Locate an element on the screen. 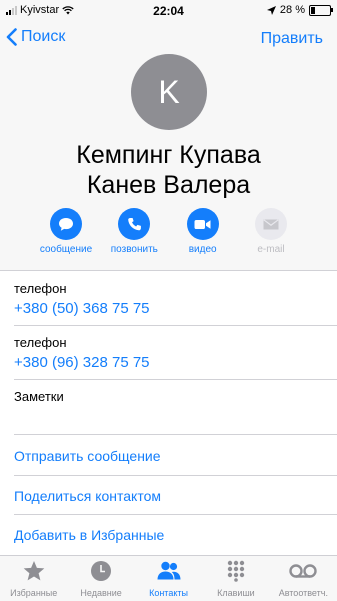 Image resolution: width=337 pixels, height=601 pixels. status-bar: Kyivstar 22:04 28 % is located at coordinates (168, 10).